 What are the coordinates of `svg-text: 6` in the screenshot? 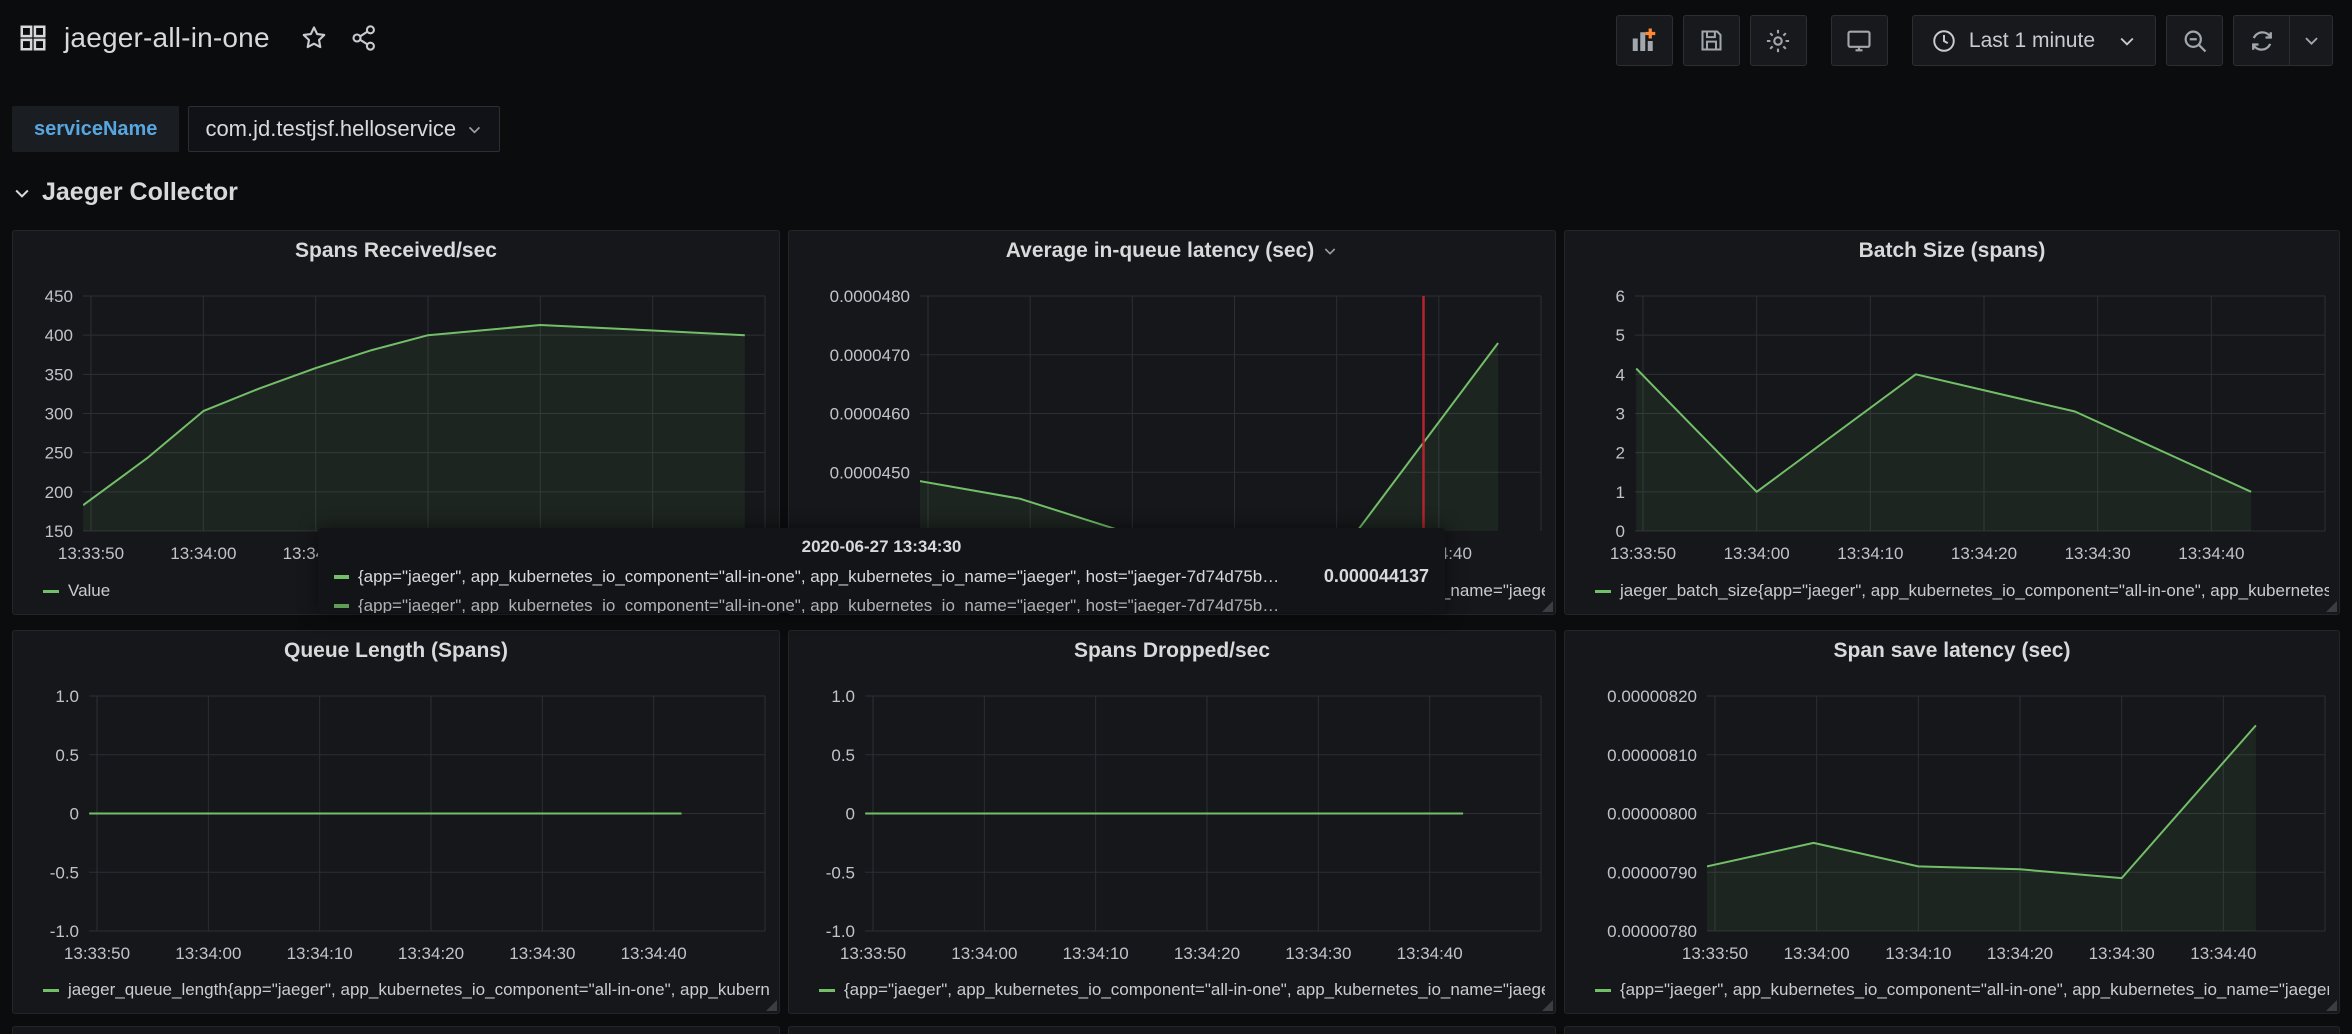 It's located at (1620, 296).